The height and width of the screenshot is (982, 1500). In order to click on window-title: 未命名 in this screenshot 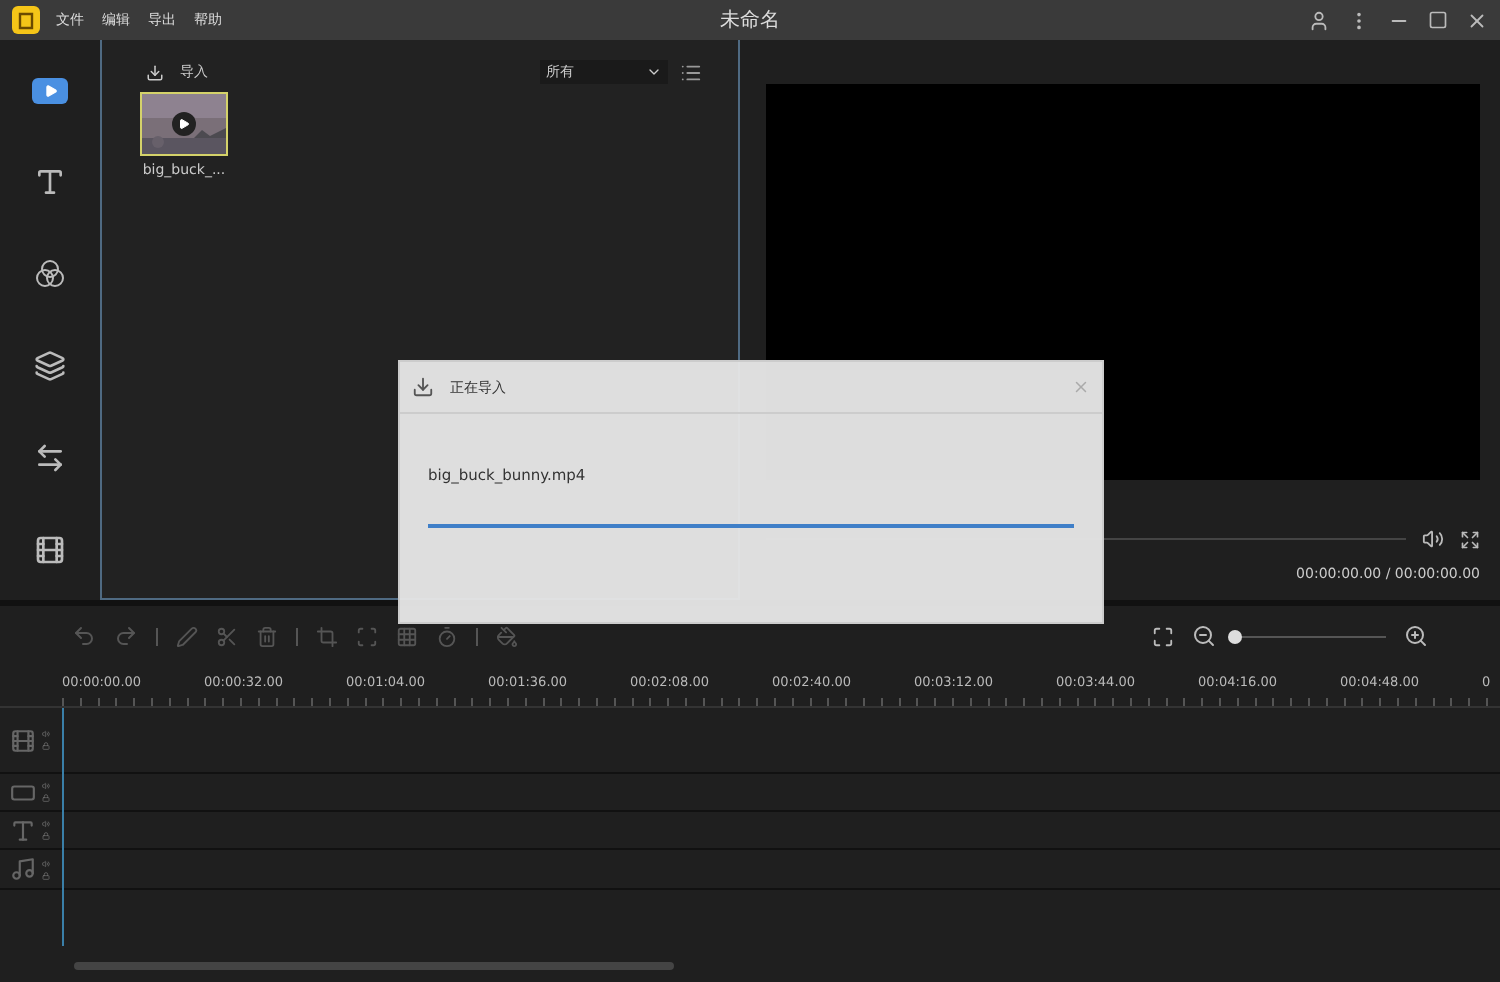, I will do `click(750, 20)`.